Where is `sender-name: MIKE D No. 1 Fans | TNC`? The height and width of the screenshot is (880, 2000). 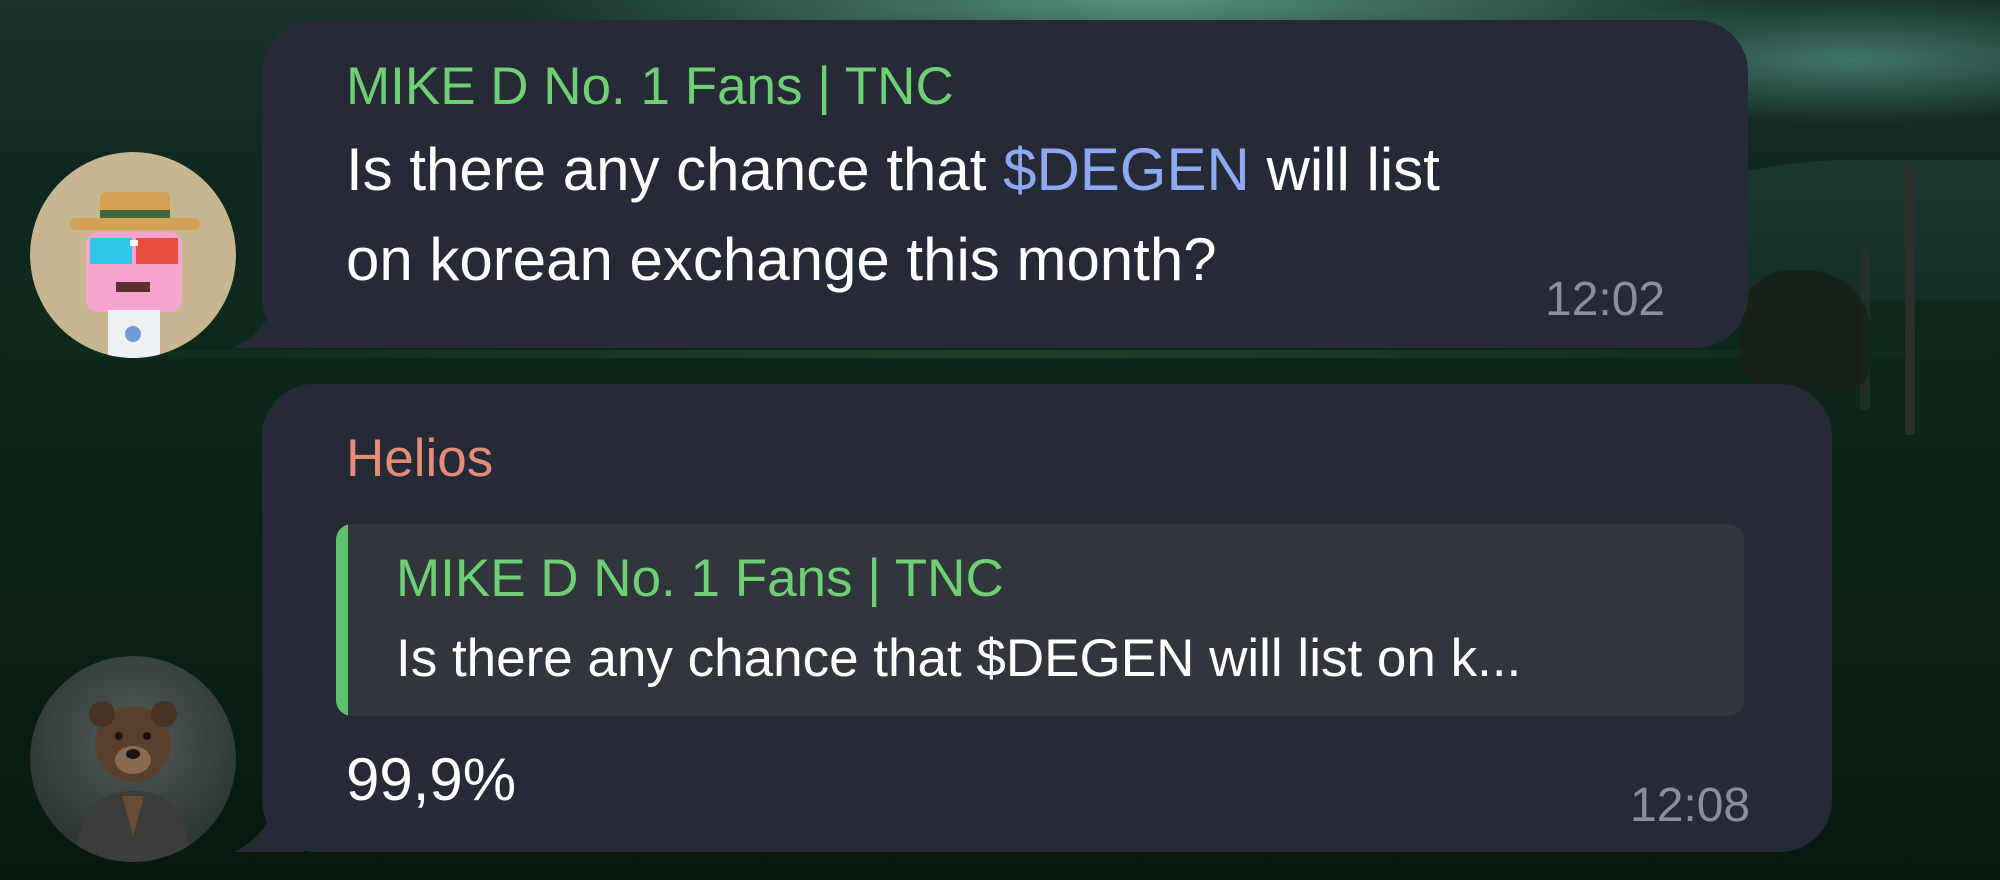 sender-name: MIKE D No. 1 Fans | TNC is located at coordinates (650, 86).